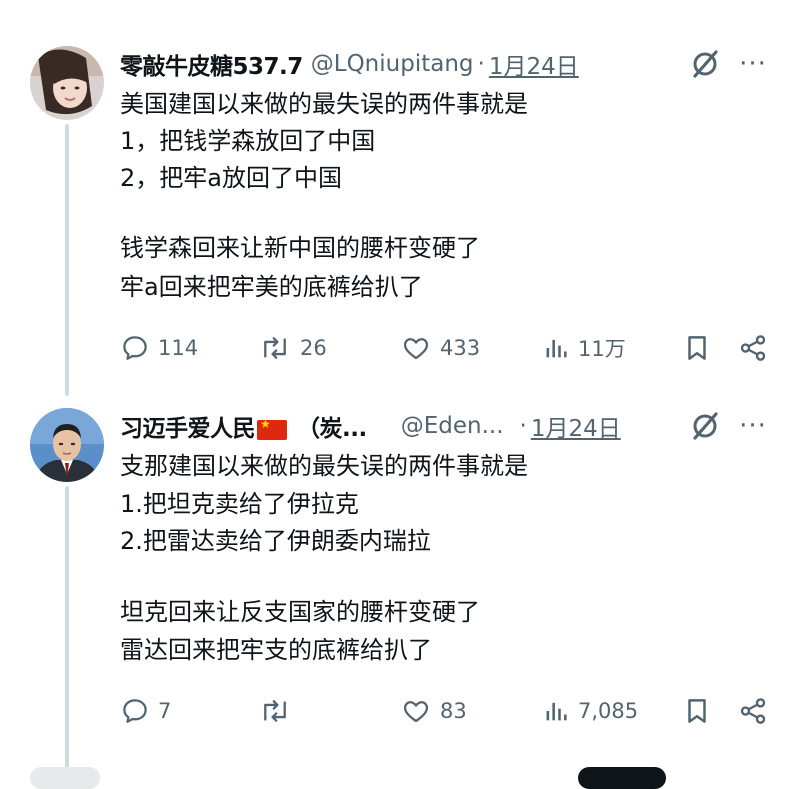 The image size is (800, 789). What do you see at coordinates (276, 650) in the screenshot?
I see `tweet-text-line: 雷达回来把牢支的底裤给扒了` at bounding box center [276, 650].